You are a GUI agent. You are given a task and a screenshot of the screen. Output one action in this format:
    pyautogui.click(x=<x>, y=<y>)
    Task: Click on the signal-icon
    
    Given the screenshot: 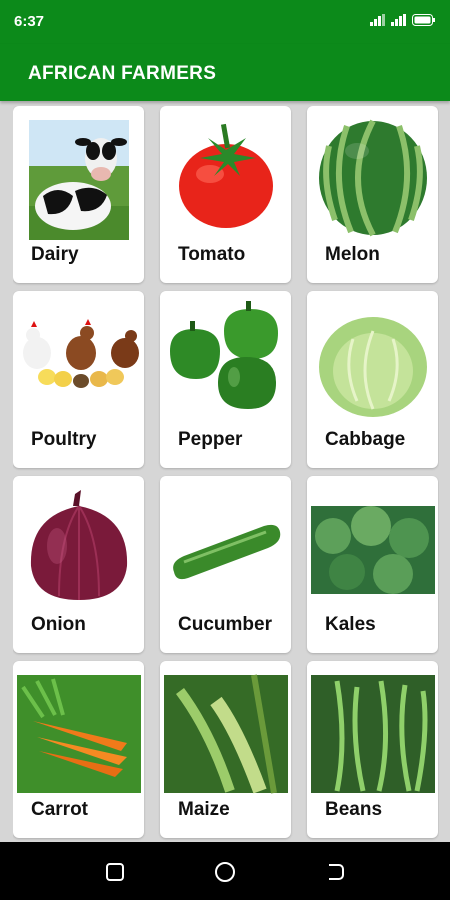 What is the action you would take?
    pyautogui.click(x=377, y=20)
    